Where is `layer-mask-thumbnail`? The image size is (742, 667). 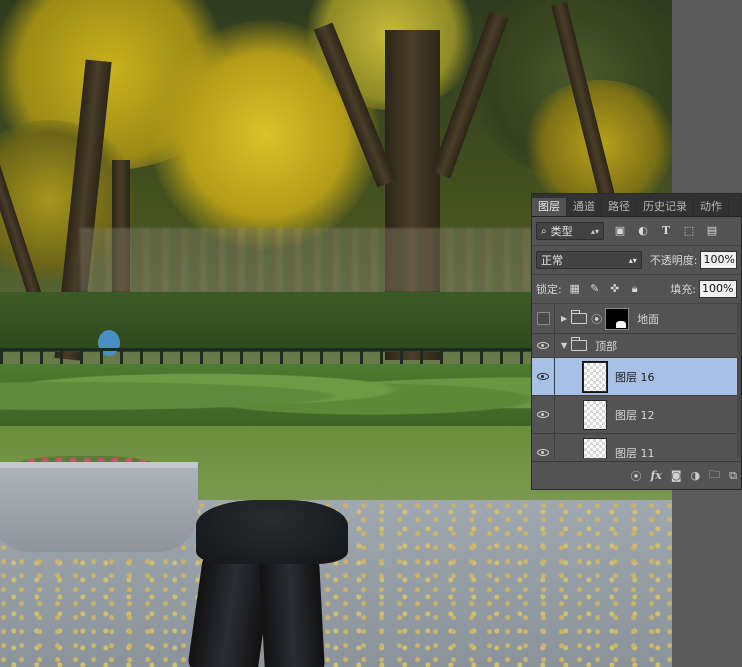 layer-mask-thumbnail is located at coordinates (617, 318).